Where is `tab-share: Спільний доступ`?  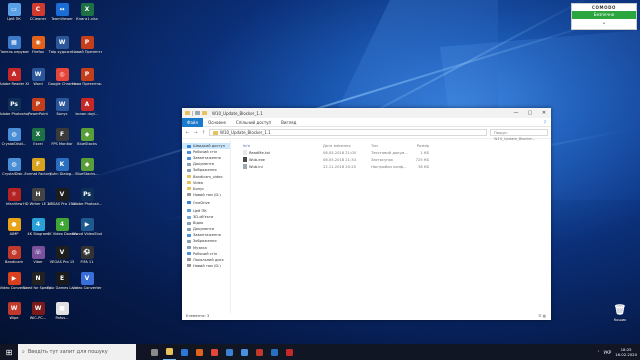
tab-share: Спільний доступ is located at coordinates (253, 122).